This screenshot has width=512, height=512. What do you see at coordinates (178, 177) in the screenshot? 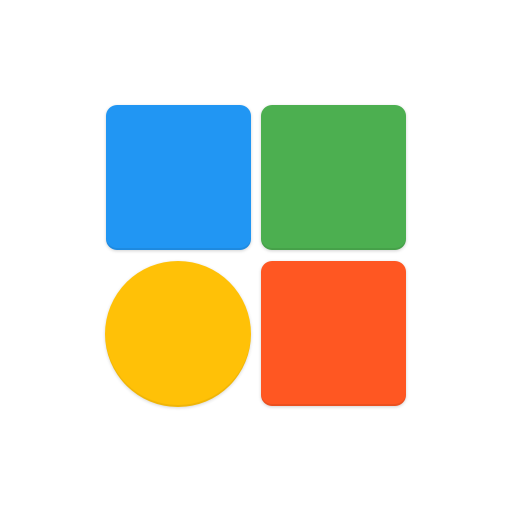
I see `blue-square-icon` at bounding box center [178, 177].